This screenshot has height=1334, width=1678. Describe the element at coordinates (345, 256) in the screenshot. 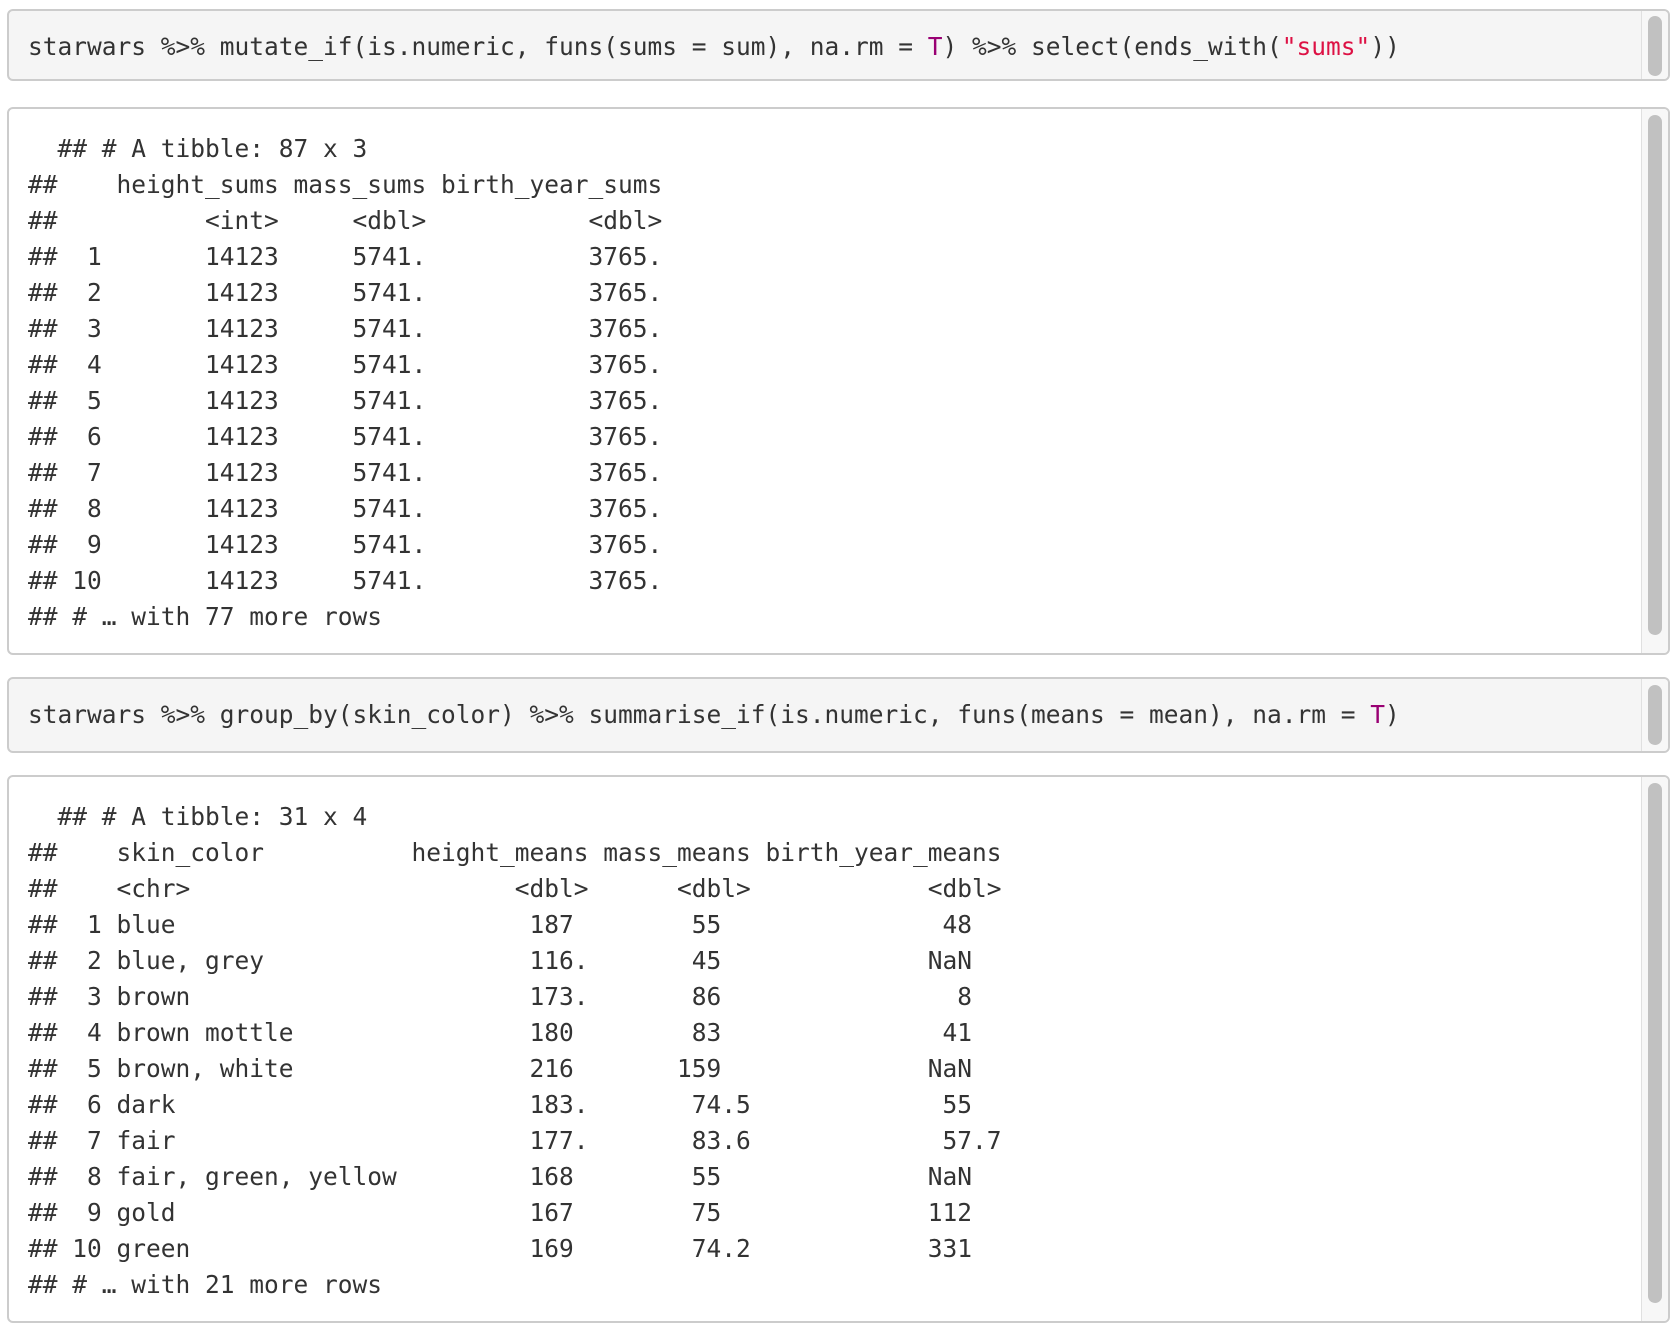

I see `output-line: ## 1 14123 5741. 3765.` at that location.